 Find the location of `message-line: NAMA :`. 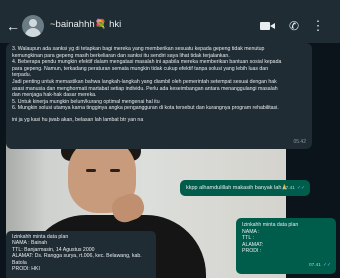

message-line: NAMA : is located at coordinates (251, 231).